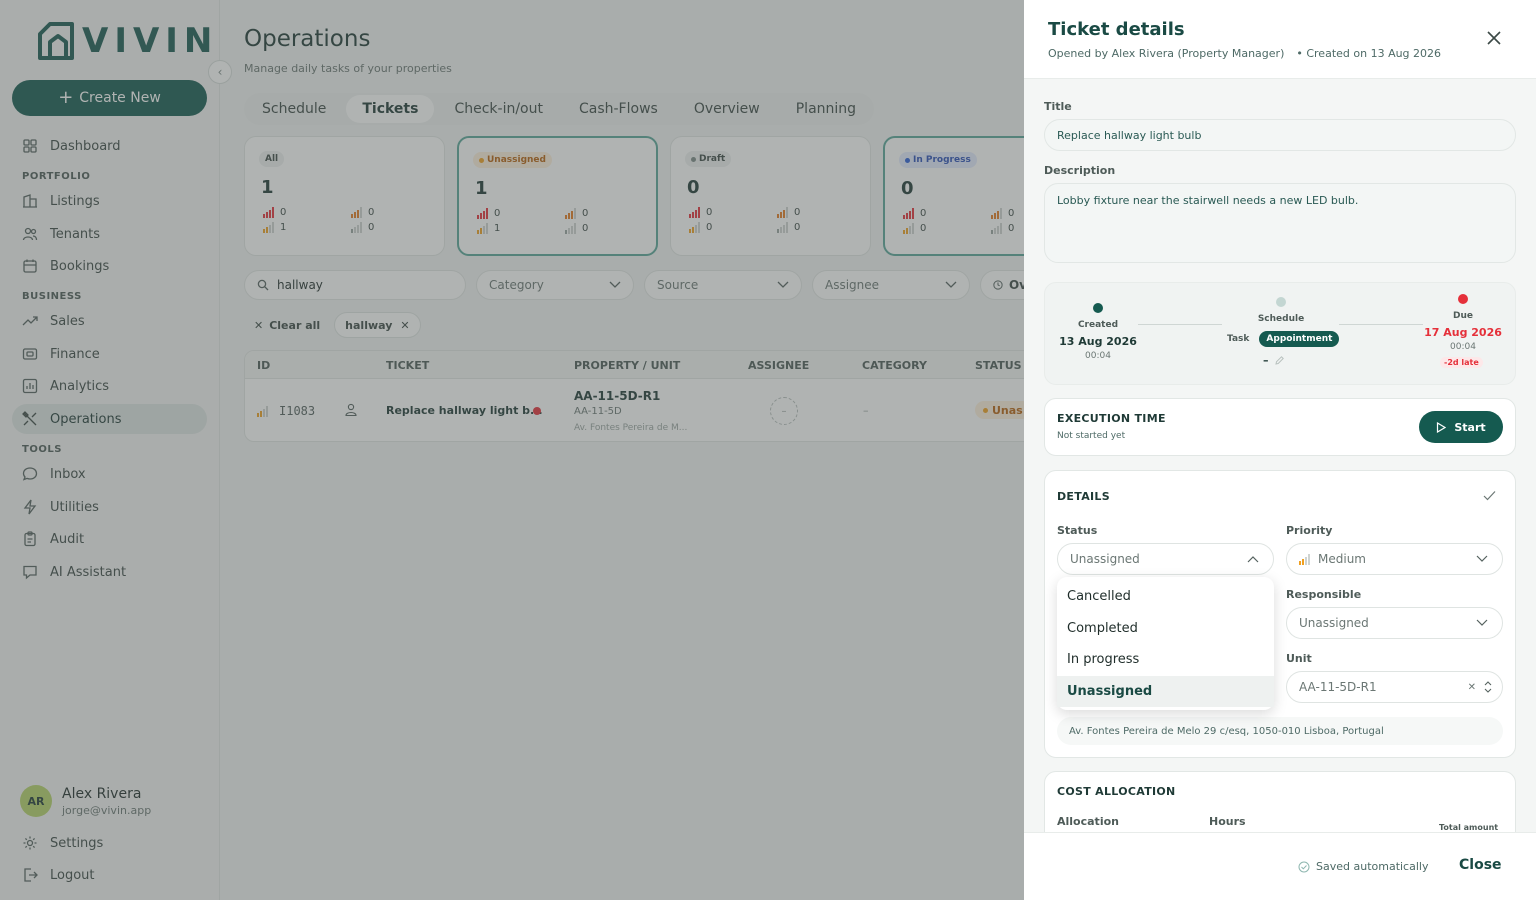  Describe the element at coordinates (1480, 687) in the screenshot. I see `unit-select-actions: ✕` at that location.